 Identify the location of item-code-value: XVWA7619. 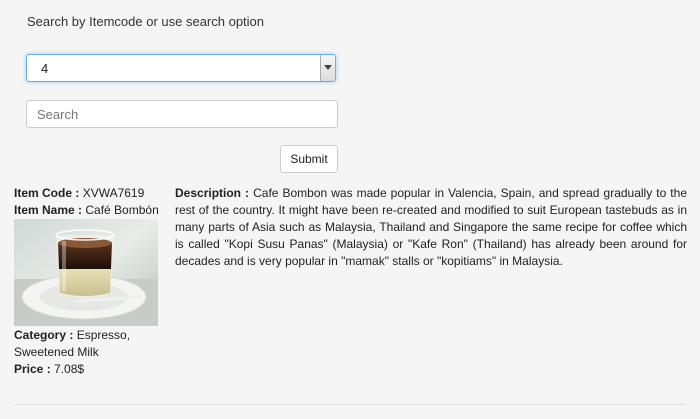
(113, 193).